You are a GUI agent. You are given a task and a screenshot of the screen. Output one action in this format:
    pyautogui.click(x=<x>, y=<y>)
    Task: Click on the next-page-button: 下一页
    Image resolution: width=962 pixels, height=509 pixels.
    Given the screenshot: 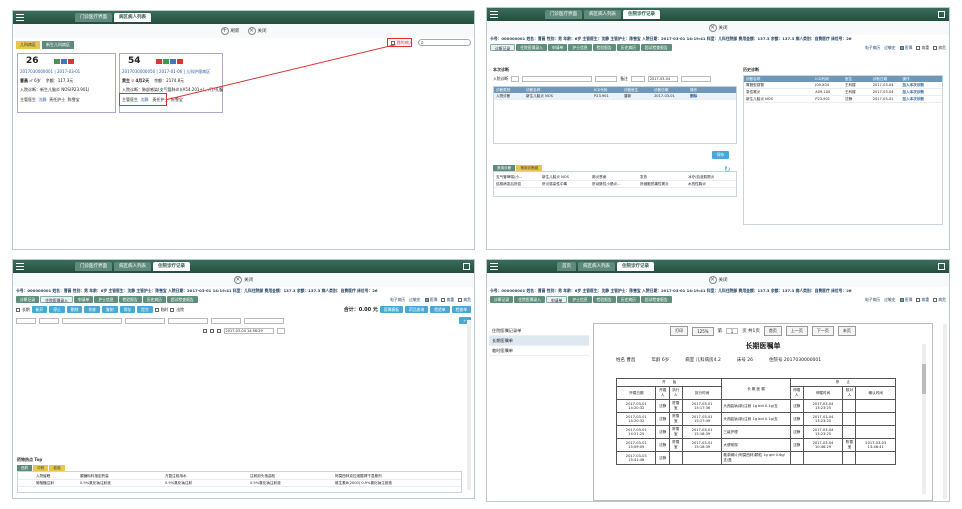 What is the action you would take?
    pyautogui.click(x=822, y=331)
    